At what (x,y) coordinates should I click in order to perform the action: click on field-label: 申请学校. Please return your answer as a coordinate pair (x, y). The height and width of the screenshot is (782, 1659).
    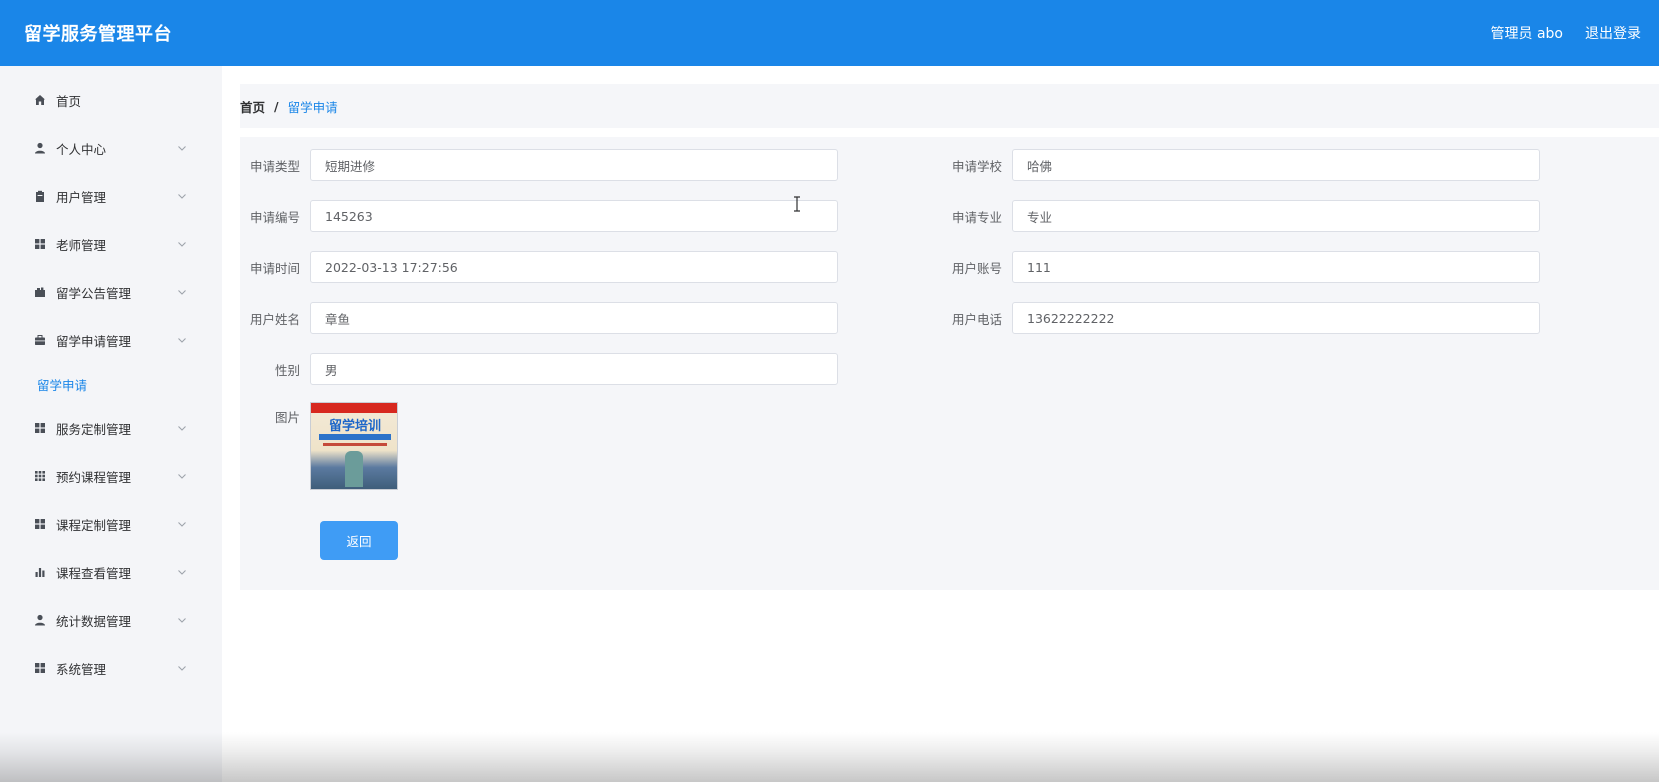
    Looking at the image, I should click on (976, 166).